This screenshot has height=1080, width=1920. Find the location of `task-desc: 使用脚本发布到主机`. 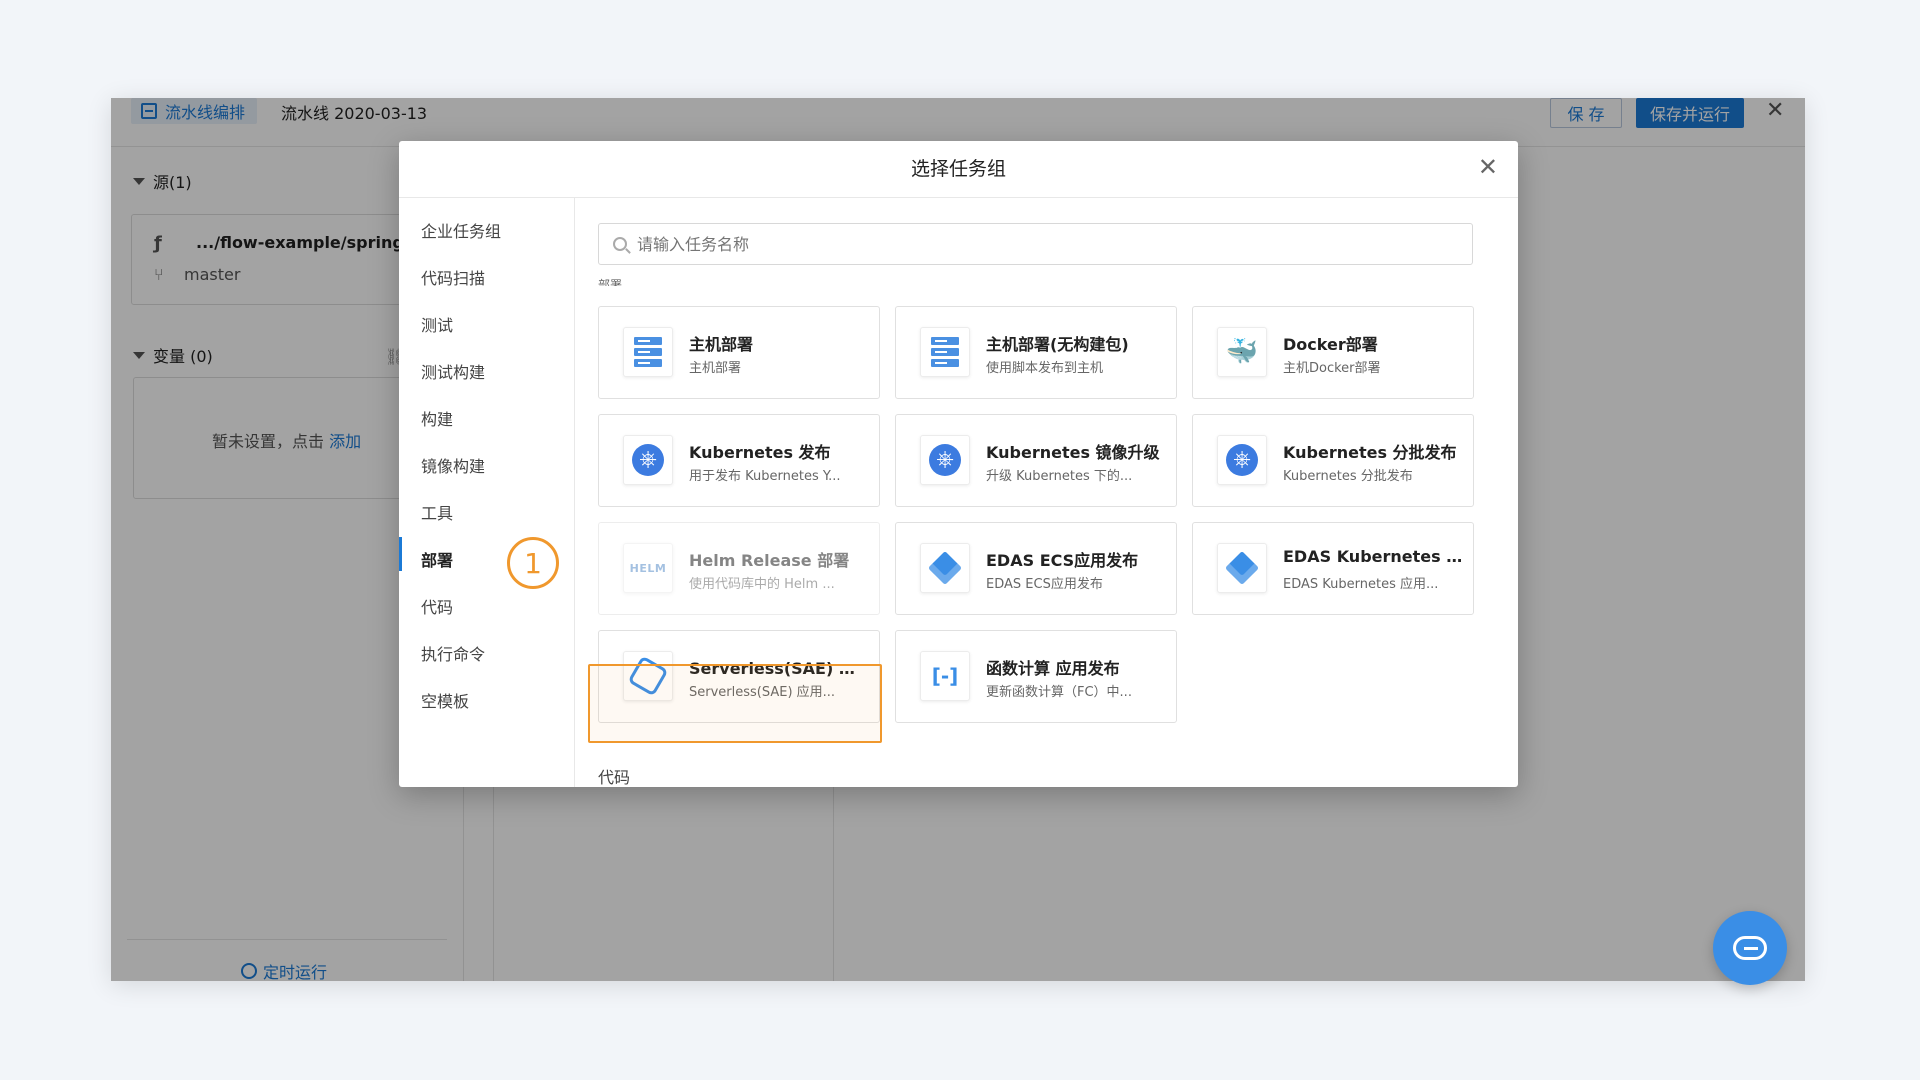

task-desc: 使用脚本发布到主机 is located at coordinates (1045, 368).